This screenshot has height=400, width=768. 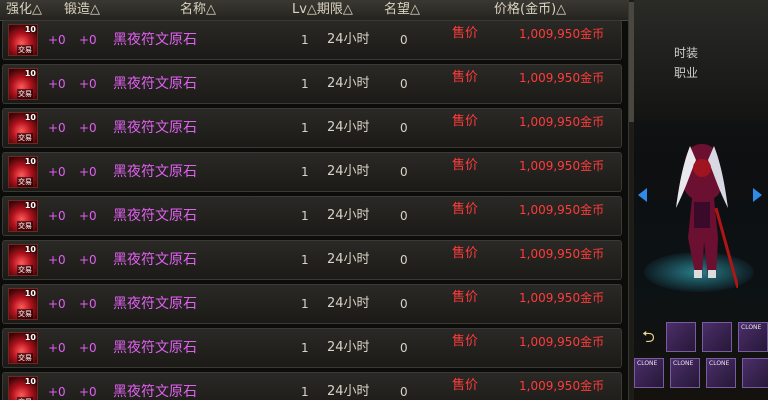 What do you see at coordinates (648, 339) in the screenshot?
I see `back-arrow-icon: ⮌` at bounding box center [648, 339].